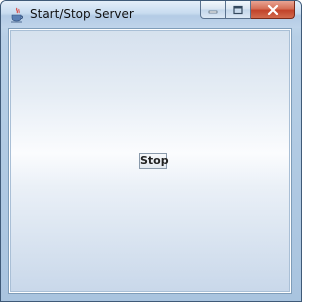 The height and width of the screenshot is (302, 320). Describe the element at coordinates (17, 15) in the screenshot. I see `java-cup-icon` at that location.